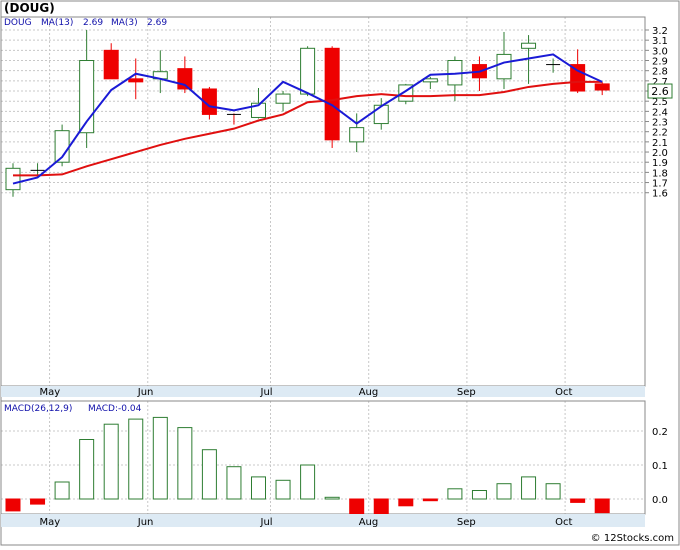  Describe the element at coordinates (660, 62) in the screenshot. I see `price-y-tick-label: 2.9` at that location.